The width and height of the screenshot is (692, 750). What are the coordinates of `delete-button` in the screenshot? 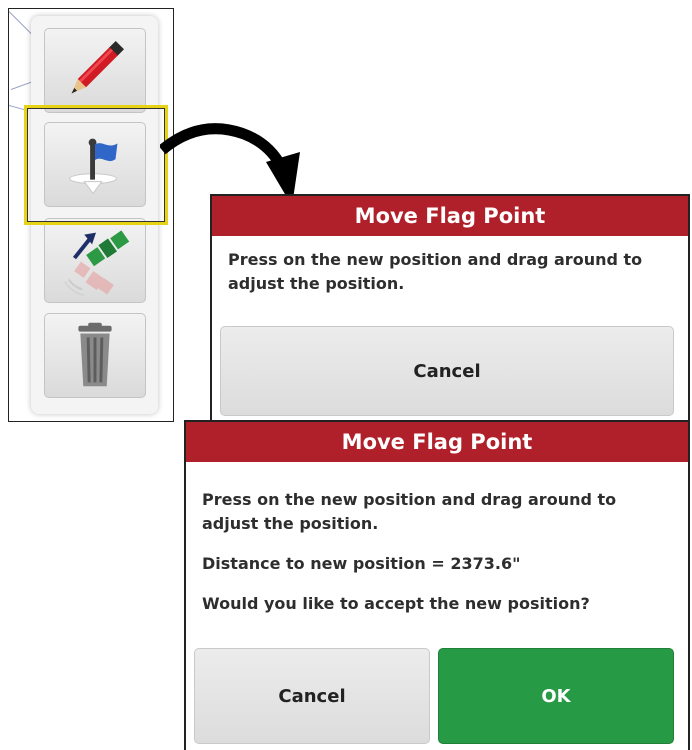 It's located at (95, 355).